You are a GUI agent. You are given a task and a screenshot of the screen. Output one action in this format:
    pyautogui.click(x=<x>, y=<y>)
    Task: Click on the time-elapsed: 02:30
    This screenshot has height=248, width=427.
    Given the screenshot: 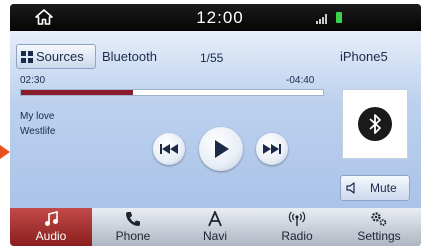 What is the action you would take?
    pyautogui.click(x=33, y=80)
    